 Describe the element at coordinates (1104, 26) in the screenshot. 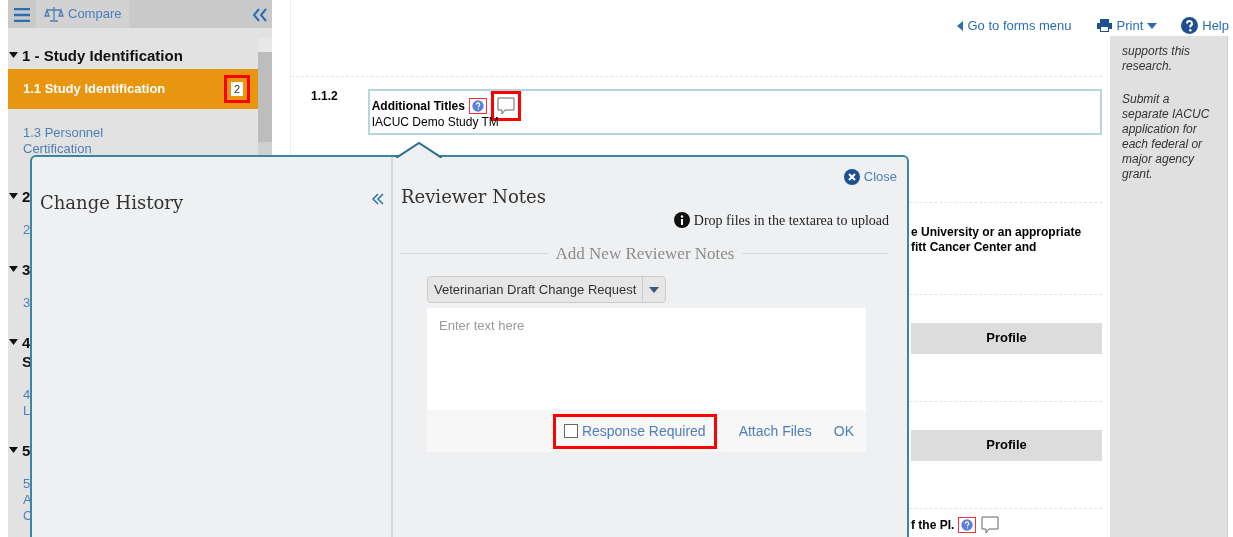

I see `printer-icon` at that location.